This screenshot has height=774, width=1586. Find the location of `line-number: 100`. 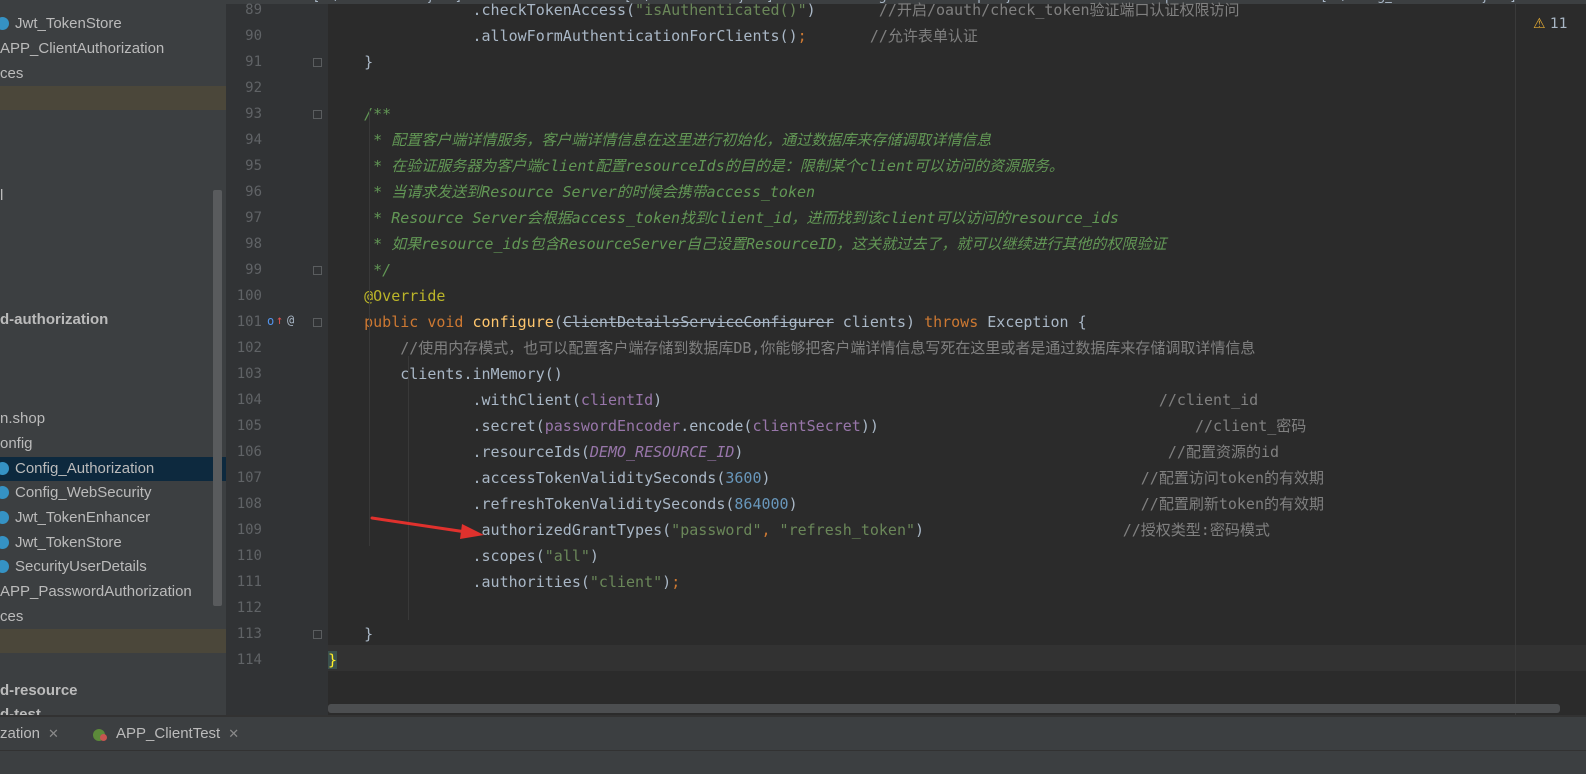

line-number: 100 is located at coordinates (249, 296).